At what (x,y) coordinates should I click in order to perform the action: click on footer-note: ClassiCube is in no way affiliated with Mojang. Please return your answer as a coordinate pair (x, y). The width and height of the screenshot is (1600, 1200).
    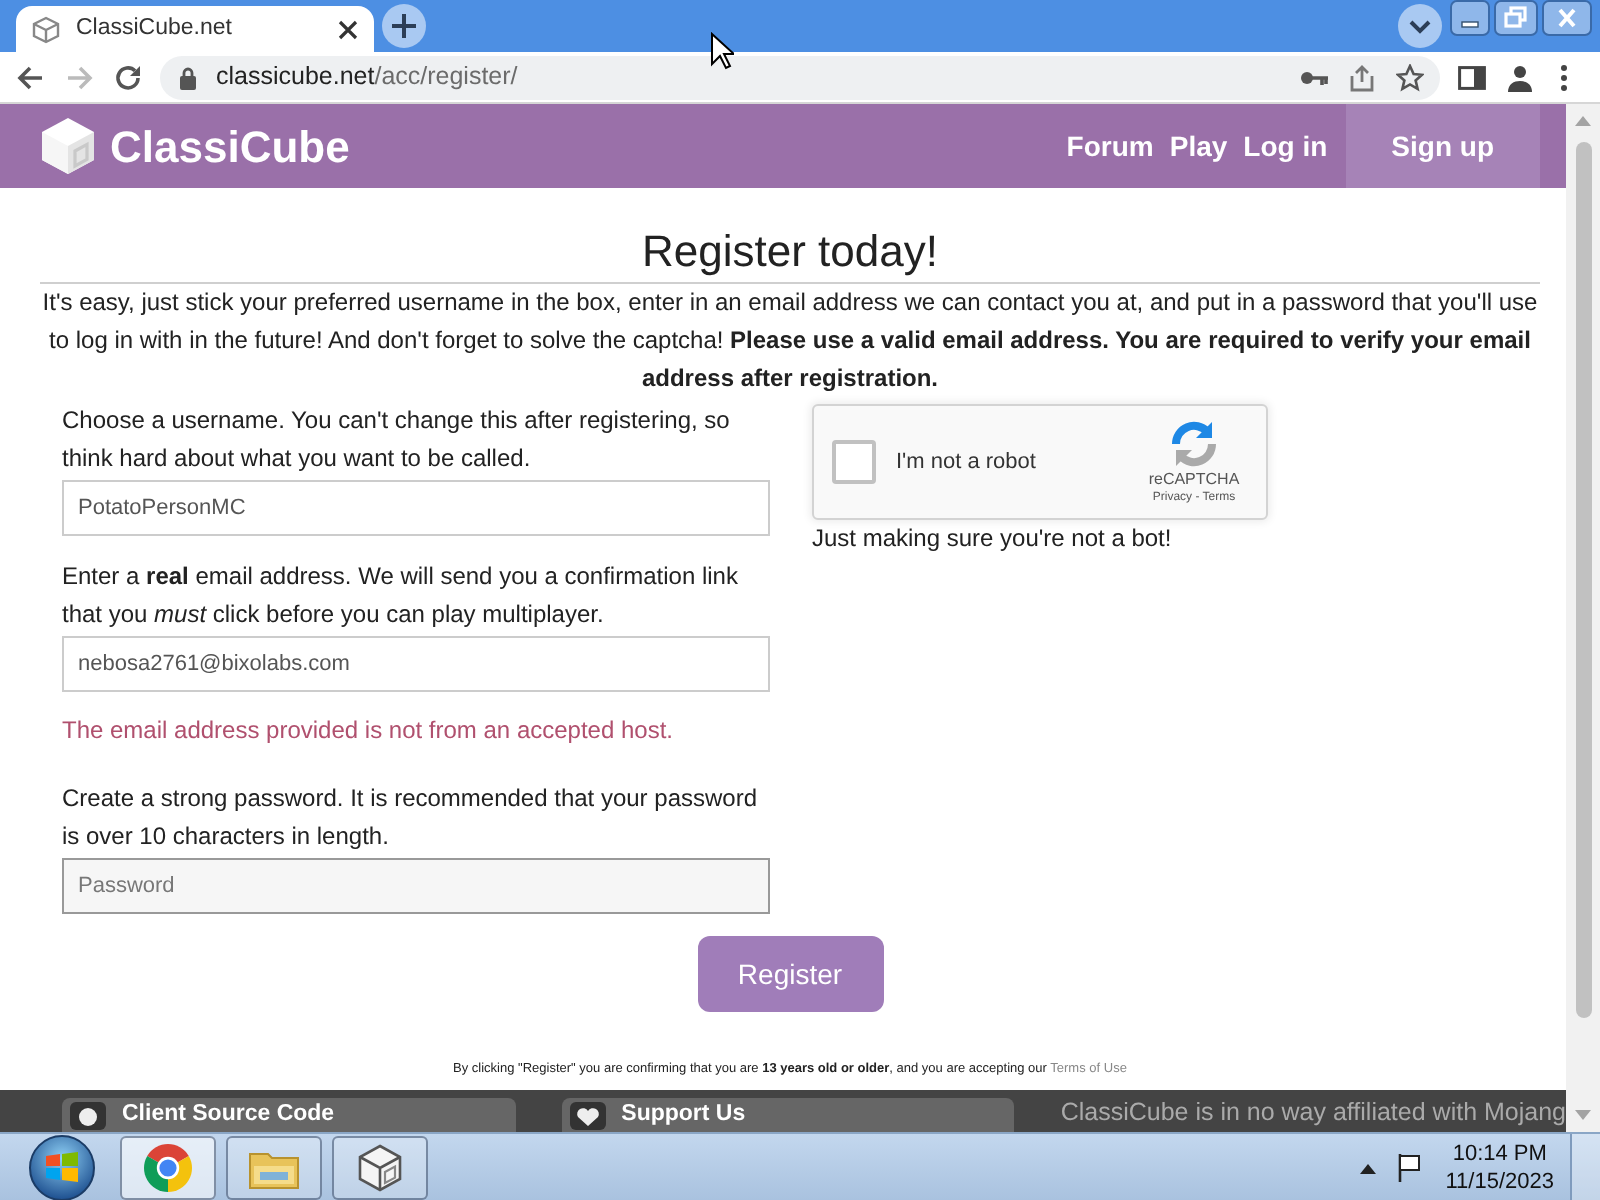
    Looking at the image, I should click on (1313, 1112).